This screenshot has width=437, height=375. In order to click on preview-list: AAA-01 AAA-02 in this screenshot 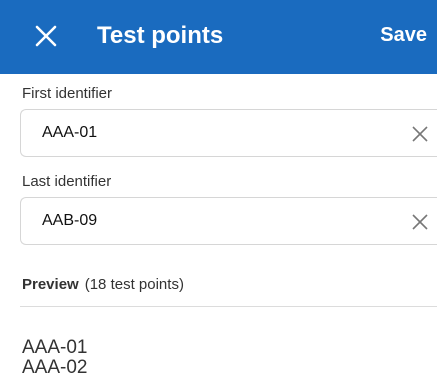, I will do `click(54, 356)`.